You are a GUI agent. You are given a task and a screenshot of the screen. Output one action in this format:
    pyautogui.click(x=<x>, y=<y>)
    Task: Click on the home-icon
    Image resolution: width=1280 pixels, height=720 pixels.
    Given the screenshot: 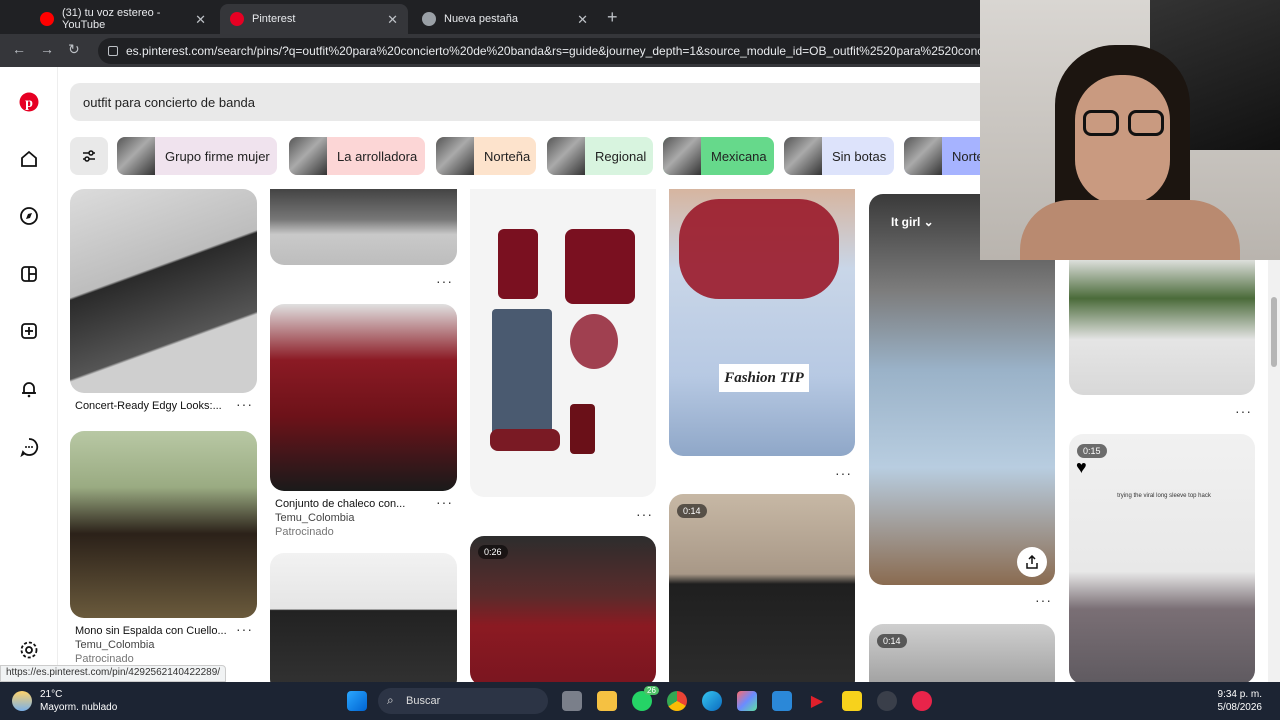 What is the action you would take?
    pyautogui.click(x=29, y=159)
    